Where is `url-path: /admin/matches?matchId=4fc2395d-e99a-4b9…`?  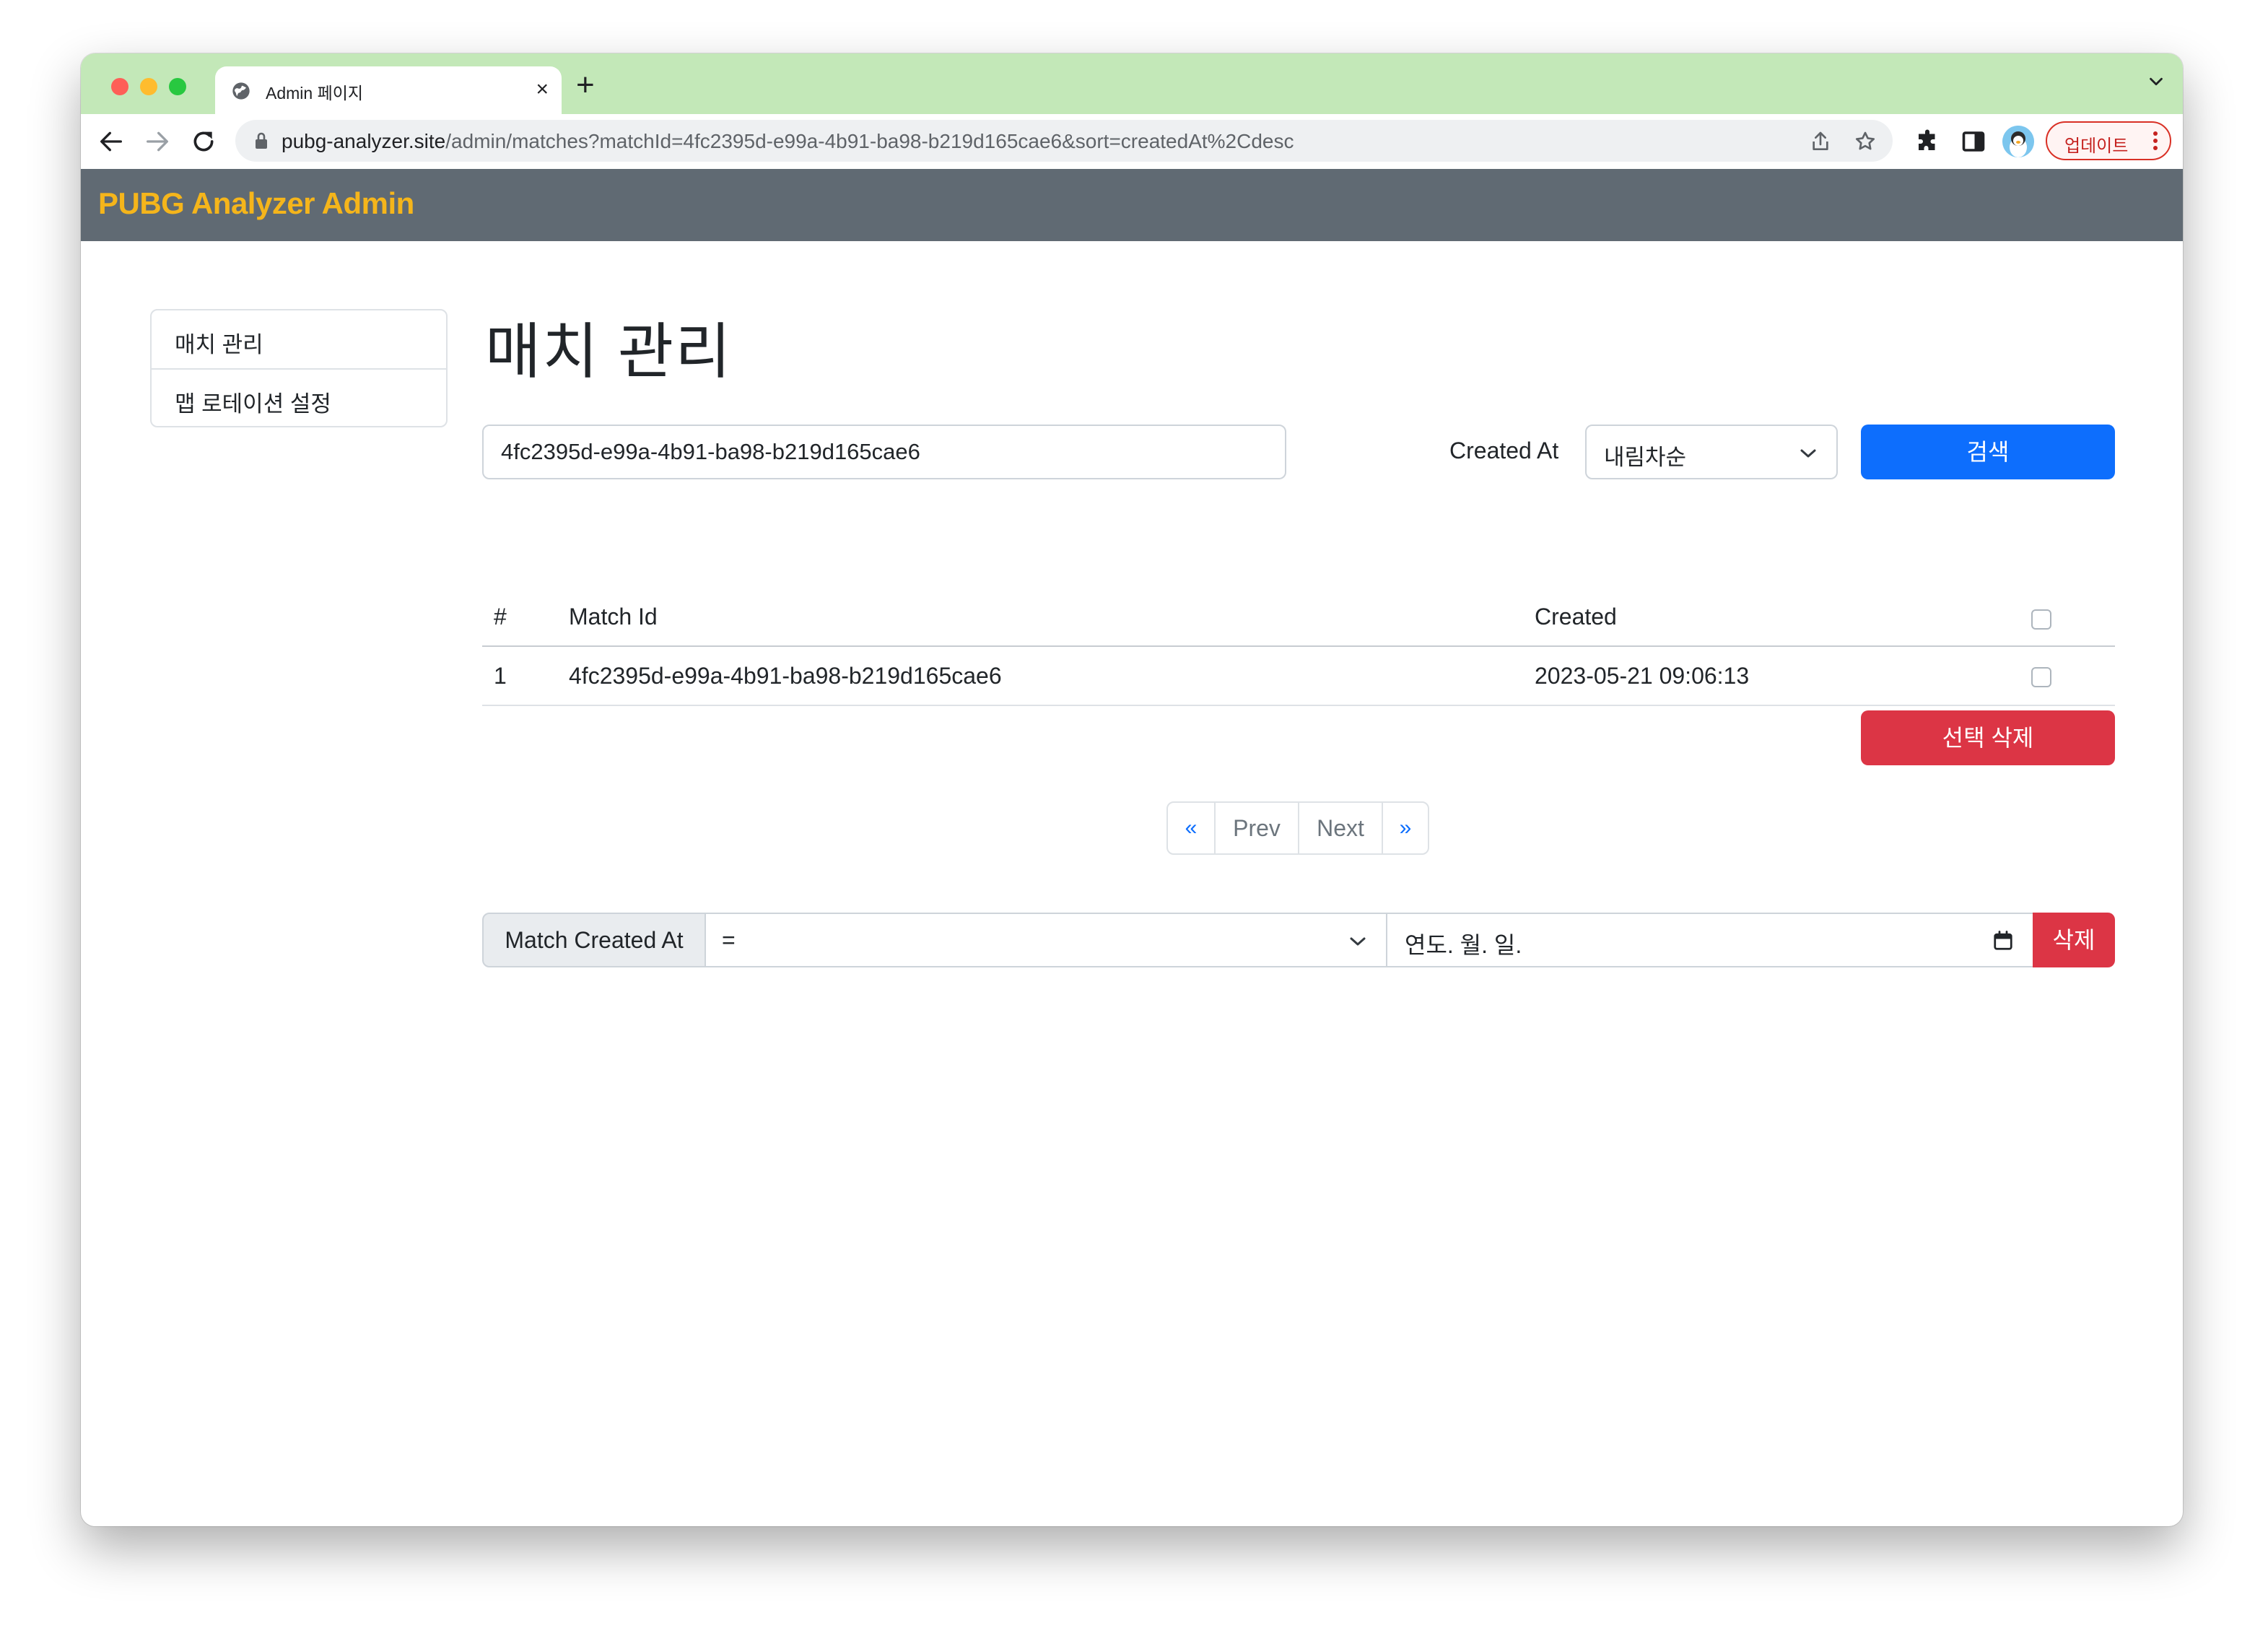 url-path: /admin/matches?matchId=4fc2395d-e99a-4b9… is located at coordinates (870, 141).